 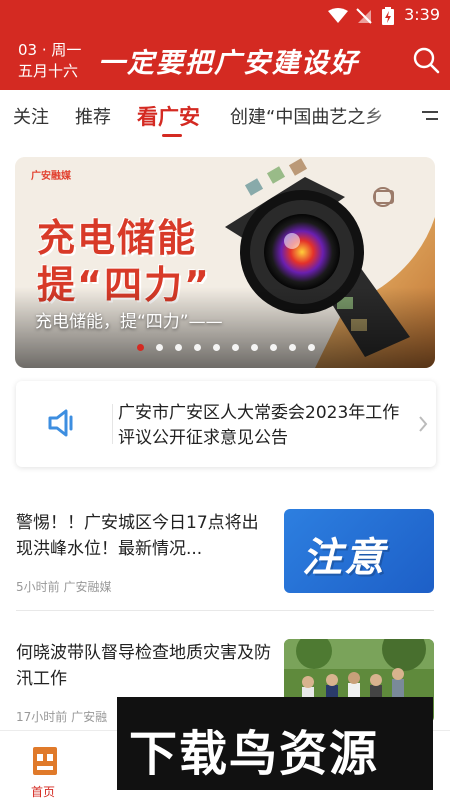 I want to click on battery-icon, so click(x=388, y=16).